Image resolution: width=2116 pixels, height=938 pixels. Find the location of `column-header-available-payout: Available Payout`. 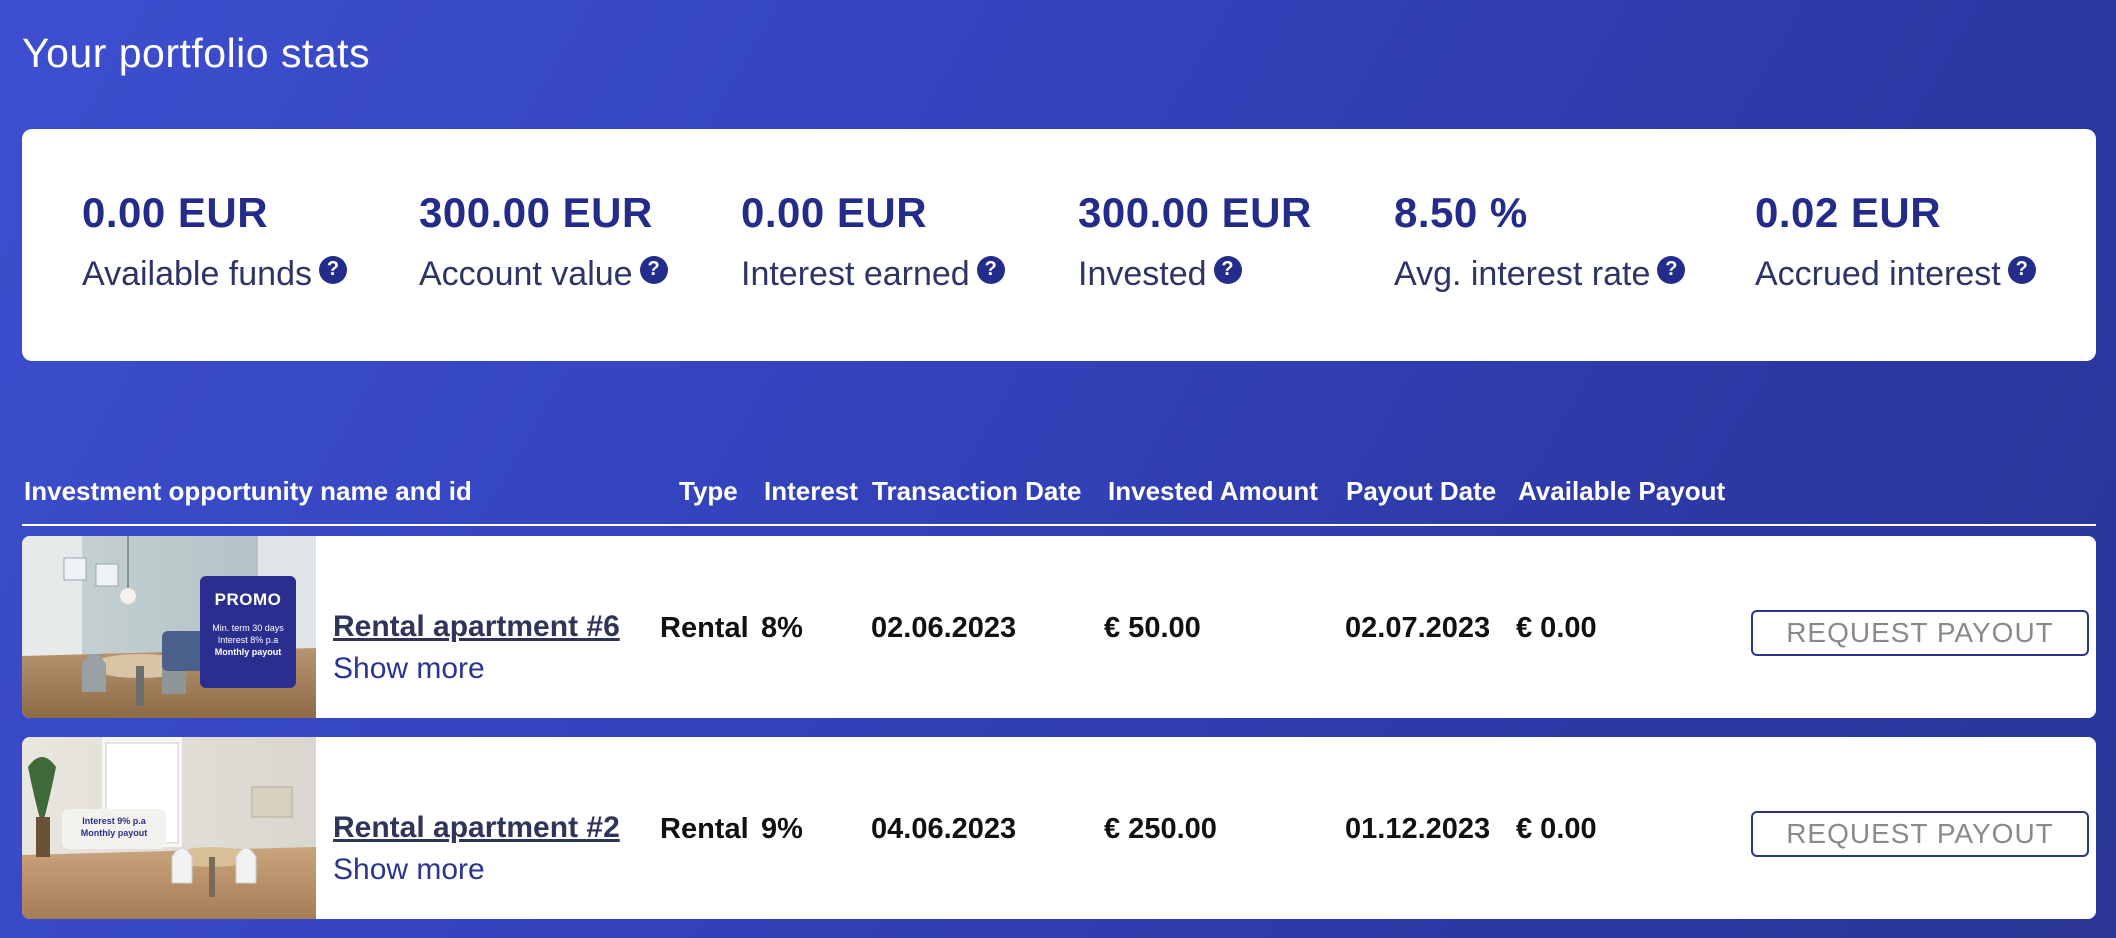

column-header-available-payout: Available Payout is located at coordinates (1622, 491).